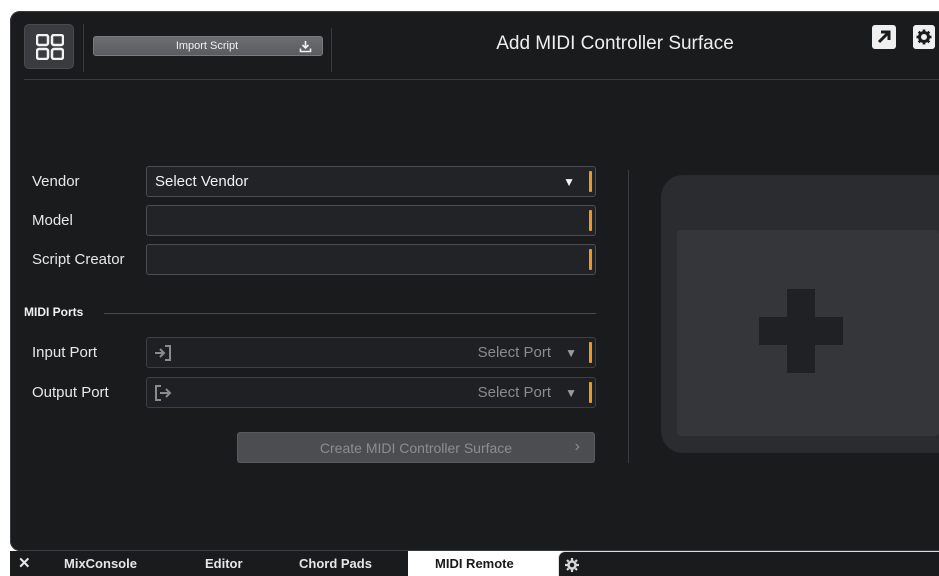 The height and width of the screenshot is (576, 939). I want to click on header-separator, so click(481, 79).